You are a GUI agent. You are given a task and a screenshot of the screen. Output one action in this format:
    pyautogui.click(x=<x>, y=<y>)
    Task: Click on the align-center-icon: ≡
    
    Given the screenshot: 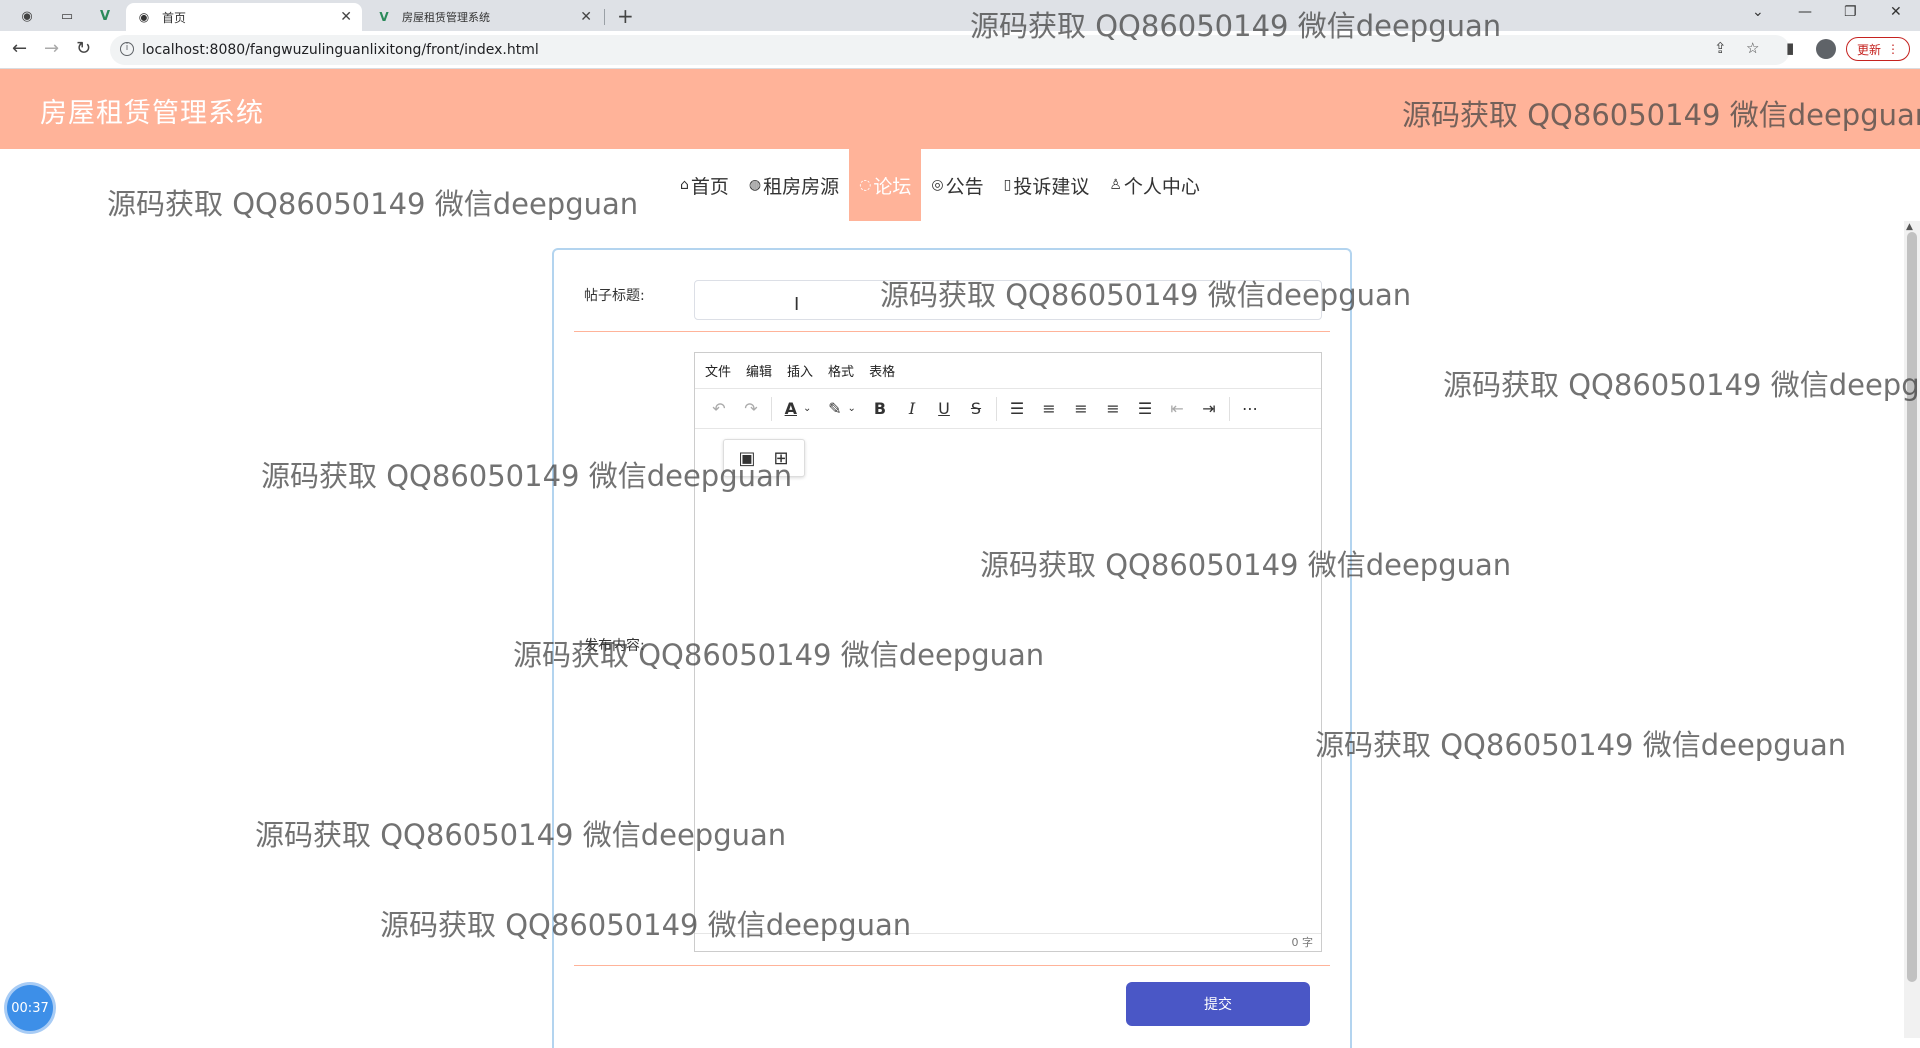 What is the action you would take?
    pyautogui.click(x=1081, y=409)
    